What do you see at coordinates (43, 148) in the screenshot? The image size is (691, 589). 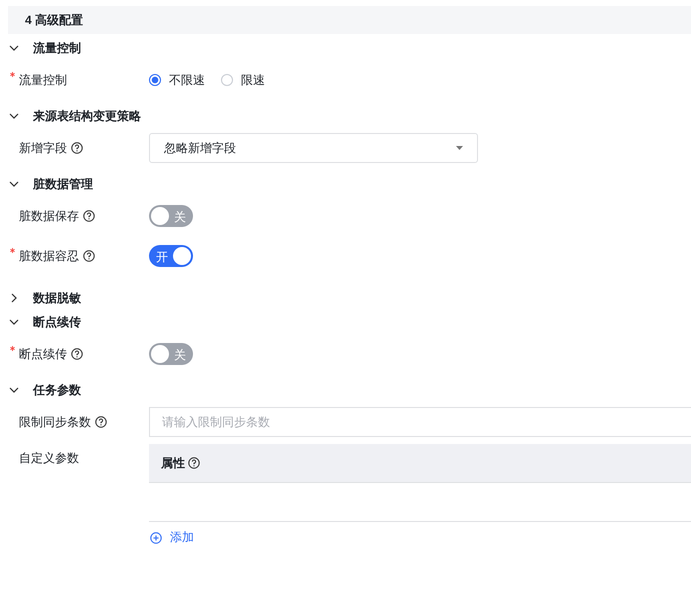 I see `field-label: 新增字段` at bounding box center [43, 148].